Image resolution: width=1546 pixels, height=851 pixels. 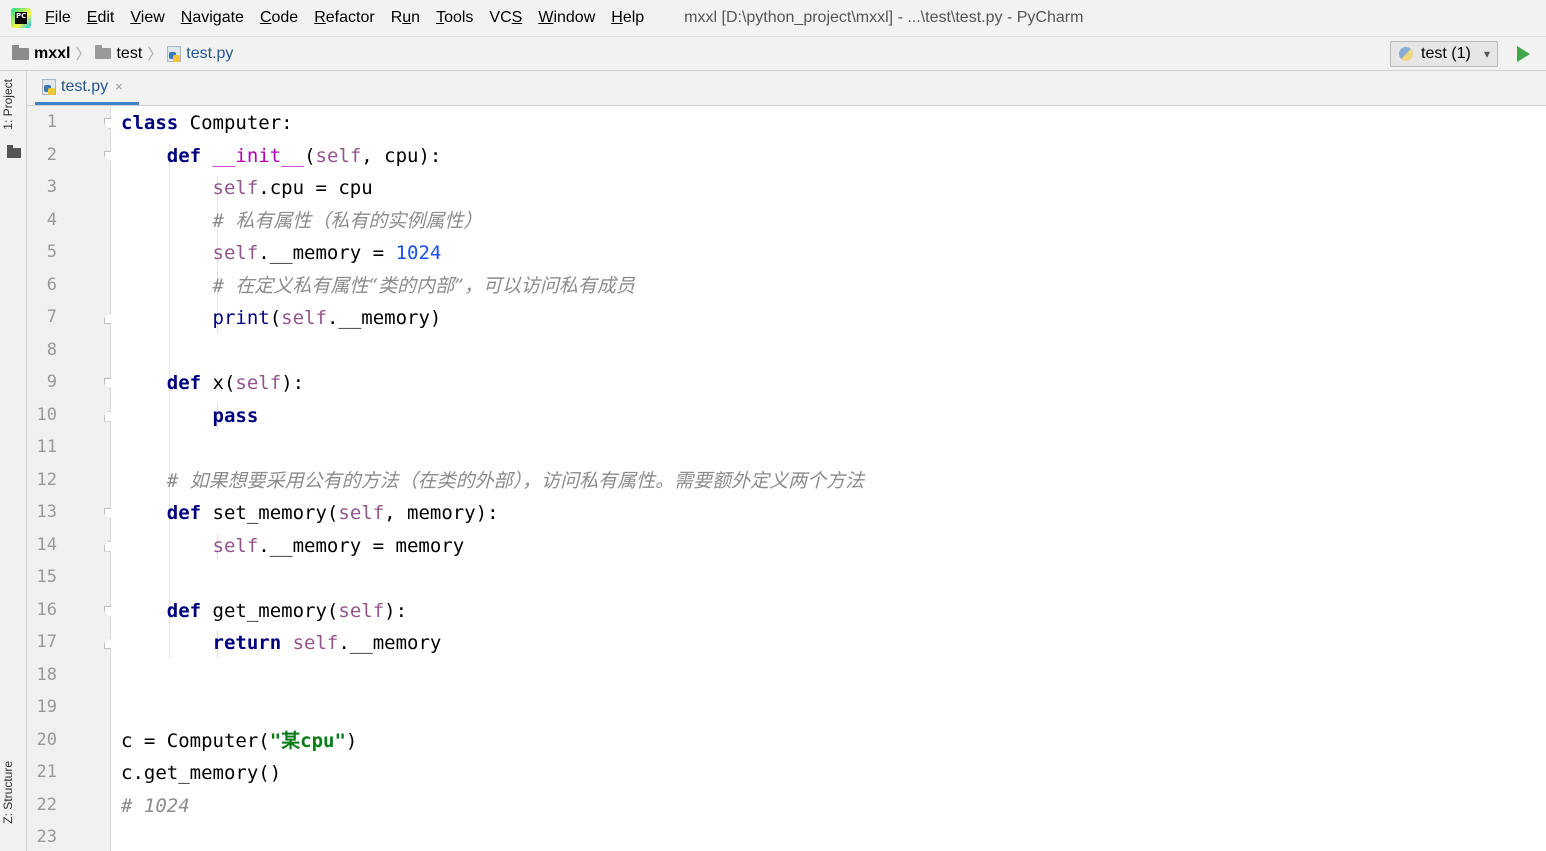 I want to click on menu-item-code: Code, so click(x=279, y=18).